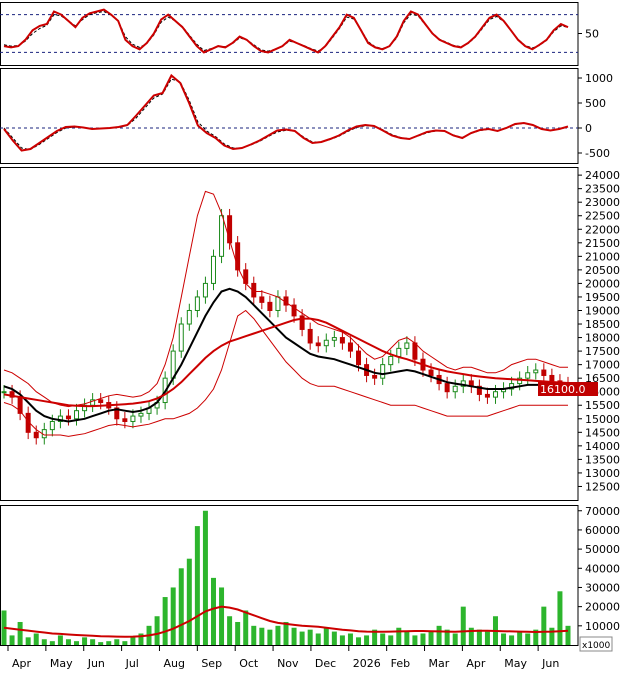 The width and height of the screenshot is (626, 674). I want to click on month-label: Apr, so click(476, 663).